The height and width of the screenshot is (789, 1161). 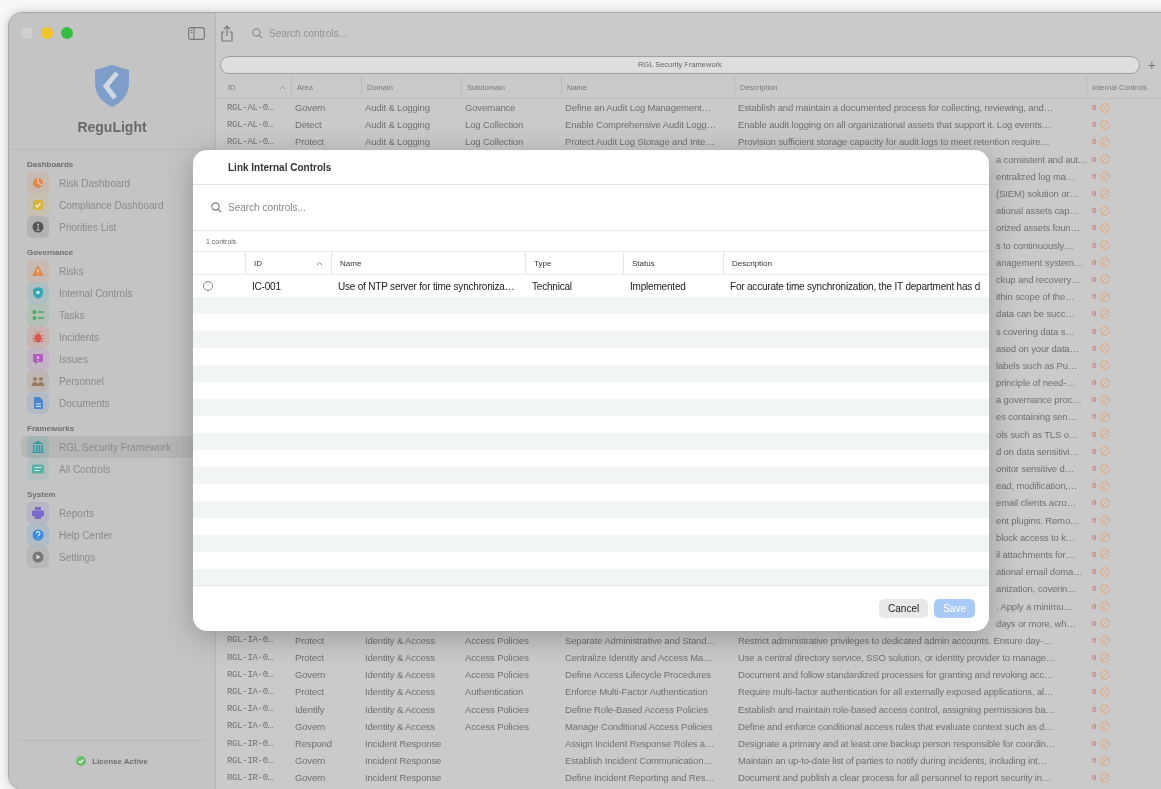 What do you see at coordinates (227, 33) in the screenshot?
I see `share-icon` at bounding box center [227, 33].